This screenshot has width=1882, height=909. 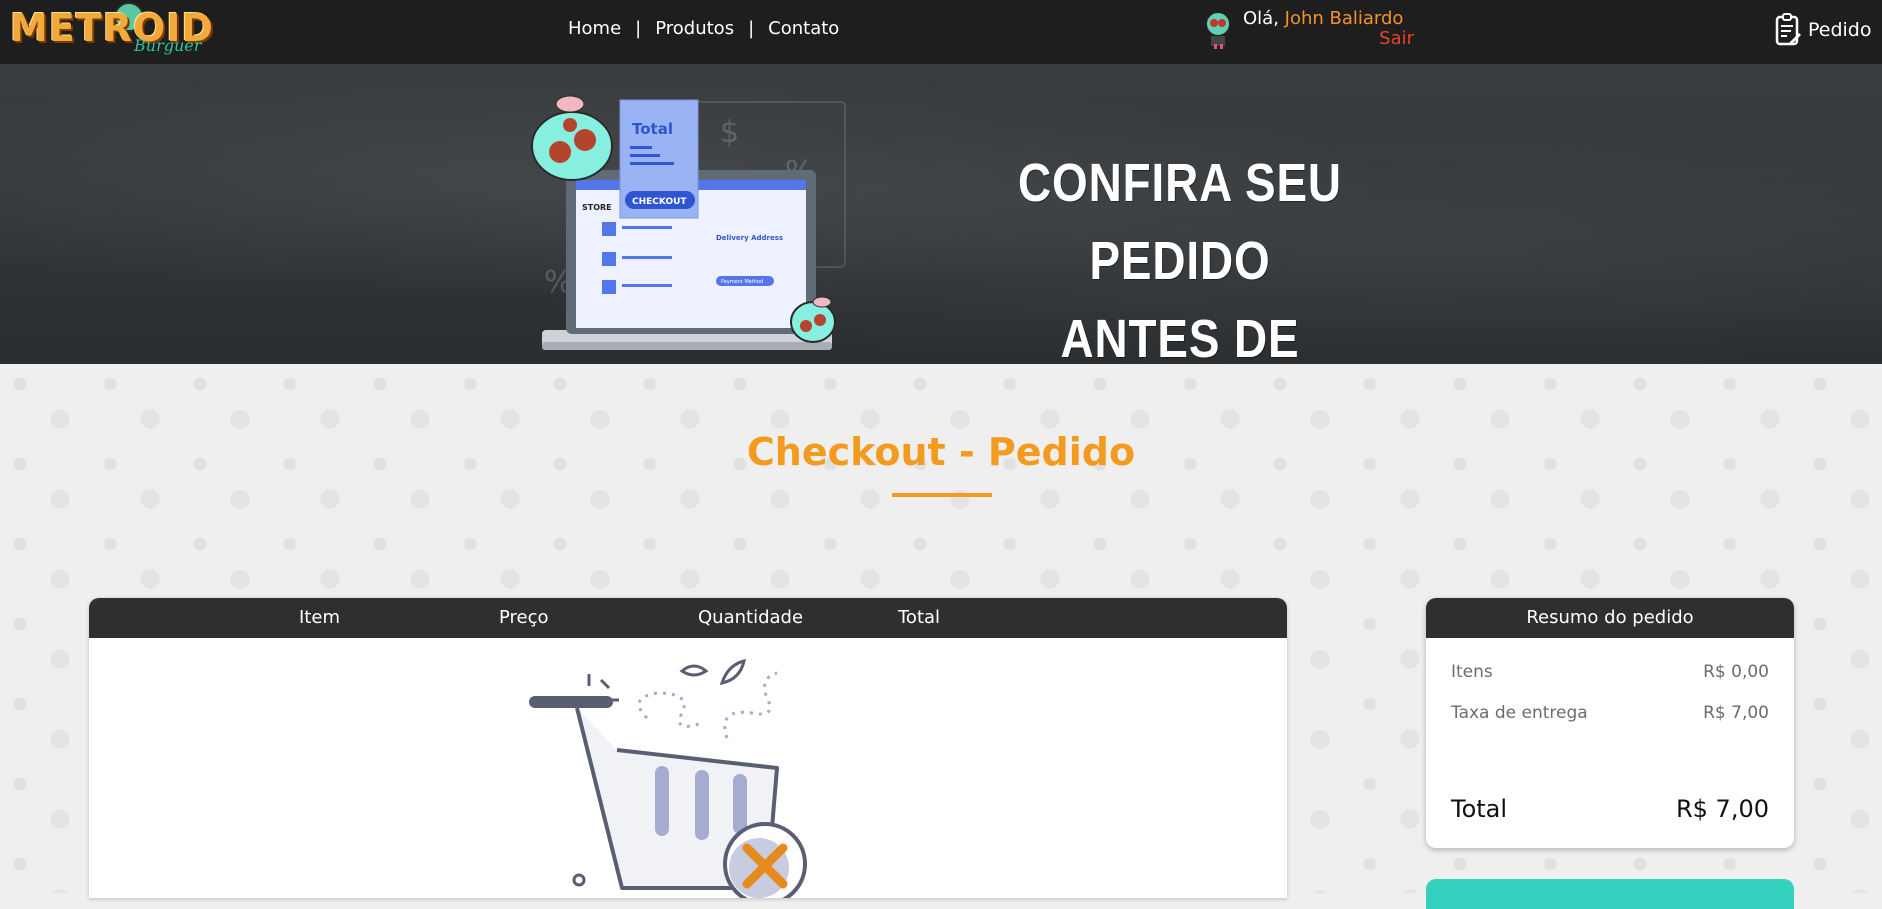 I want to click on summary-total: Total R$ 7,00, so click(x=1610, y=809).